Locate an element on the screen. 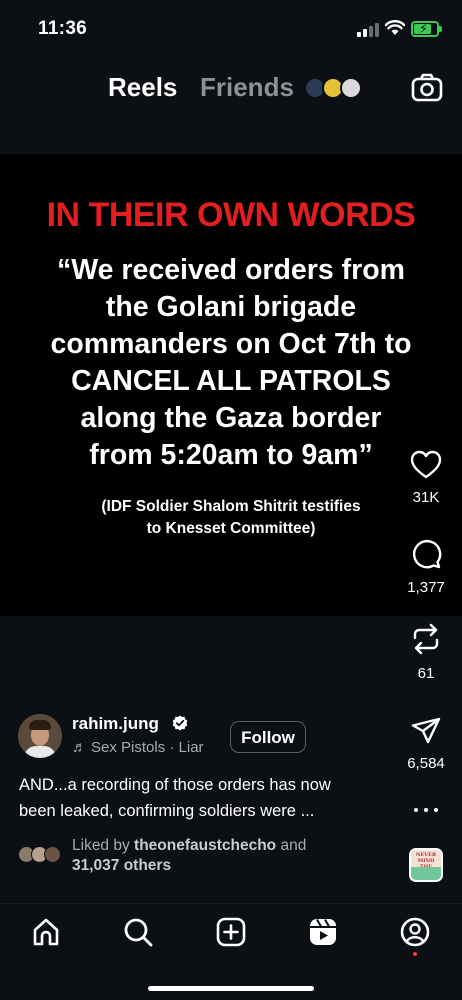  status-time: 11:36 is located at coordinates (63, 28).